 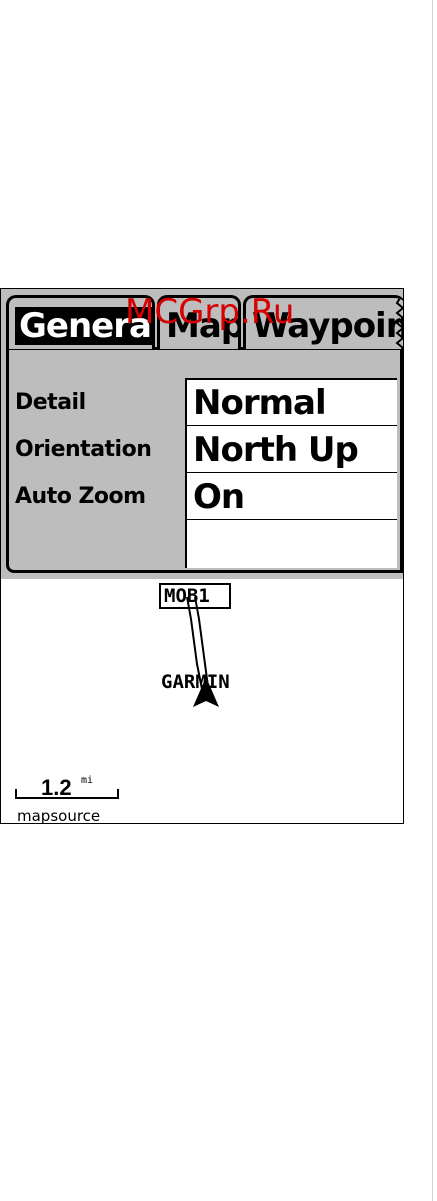 I want to click on empty-value-field, so click(x=292, y=544).